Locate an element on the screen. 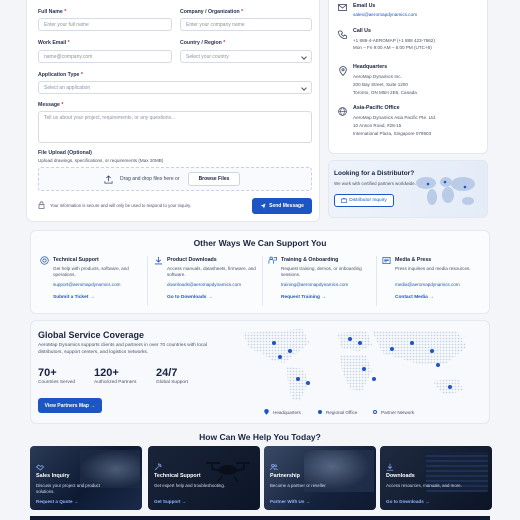  application-type-label: Application Type * is located at coordinates (60, 75).